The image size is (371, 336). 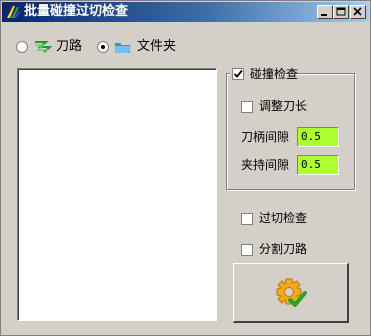 What do you see at coordinates (283, 249) in the screenshot?
I see `split-toolpath-label: 分割刀路` at bounding box center [283, 249].